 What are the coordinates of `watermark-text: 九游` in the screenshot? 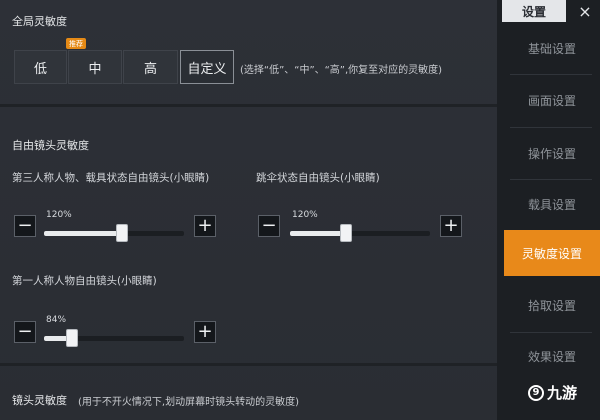 It's located at (562, 393).